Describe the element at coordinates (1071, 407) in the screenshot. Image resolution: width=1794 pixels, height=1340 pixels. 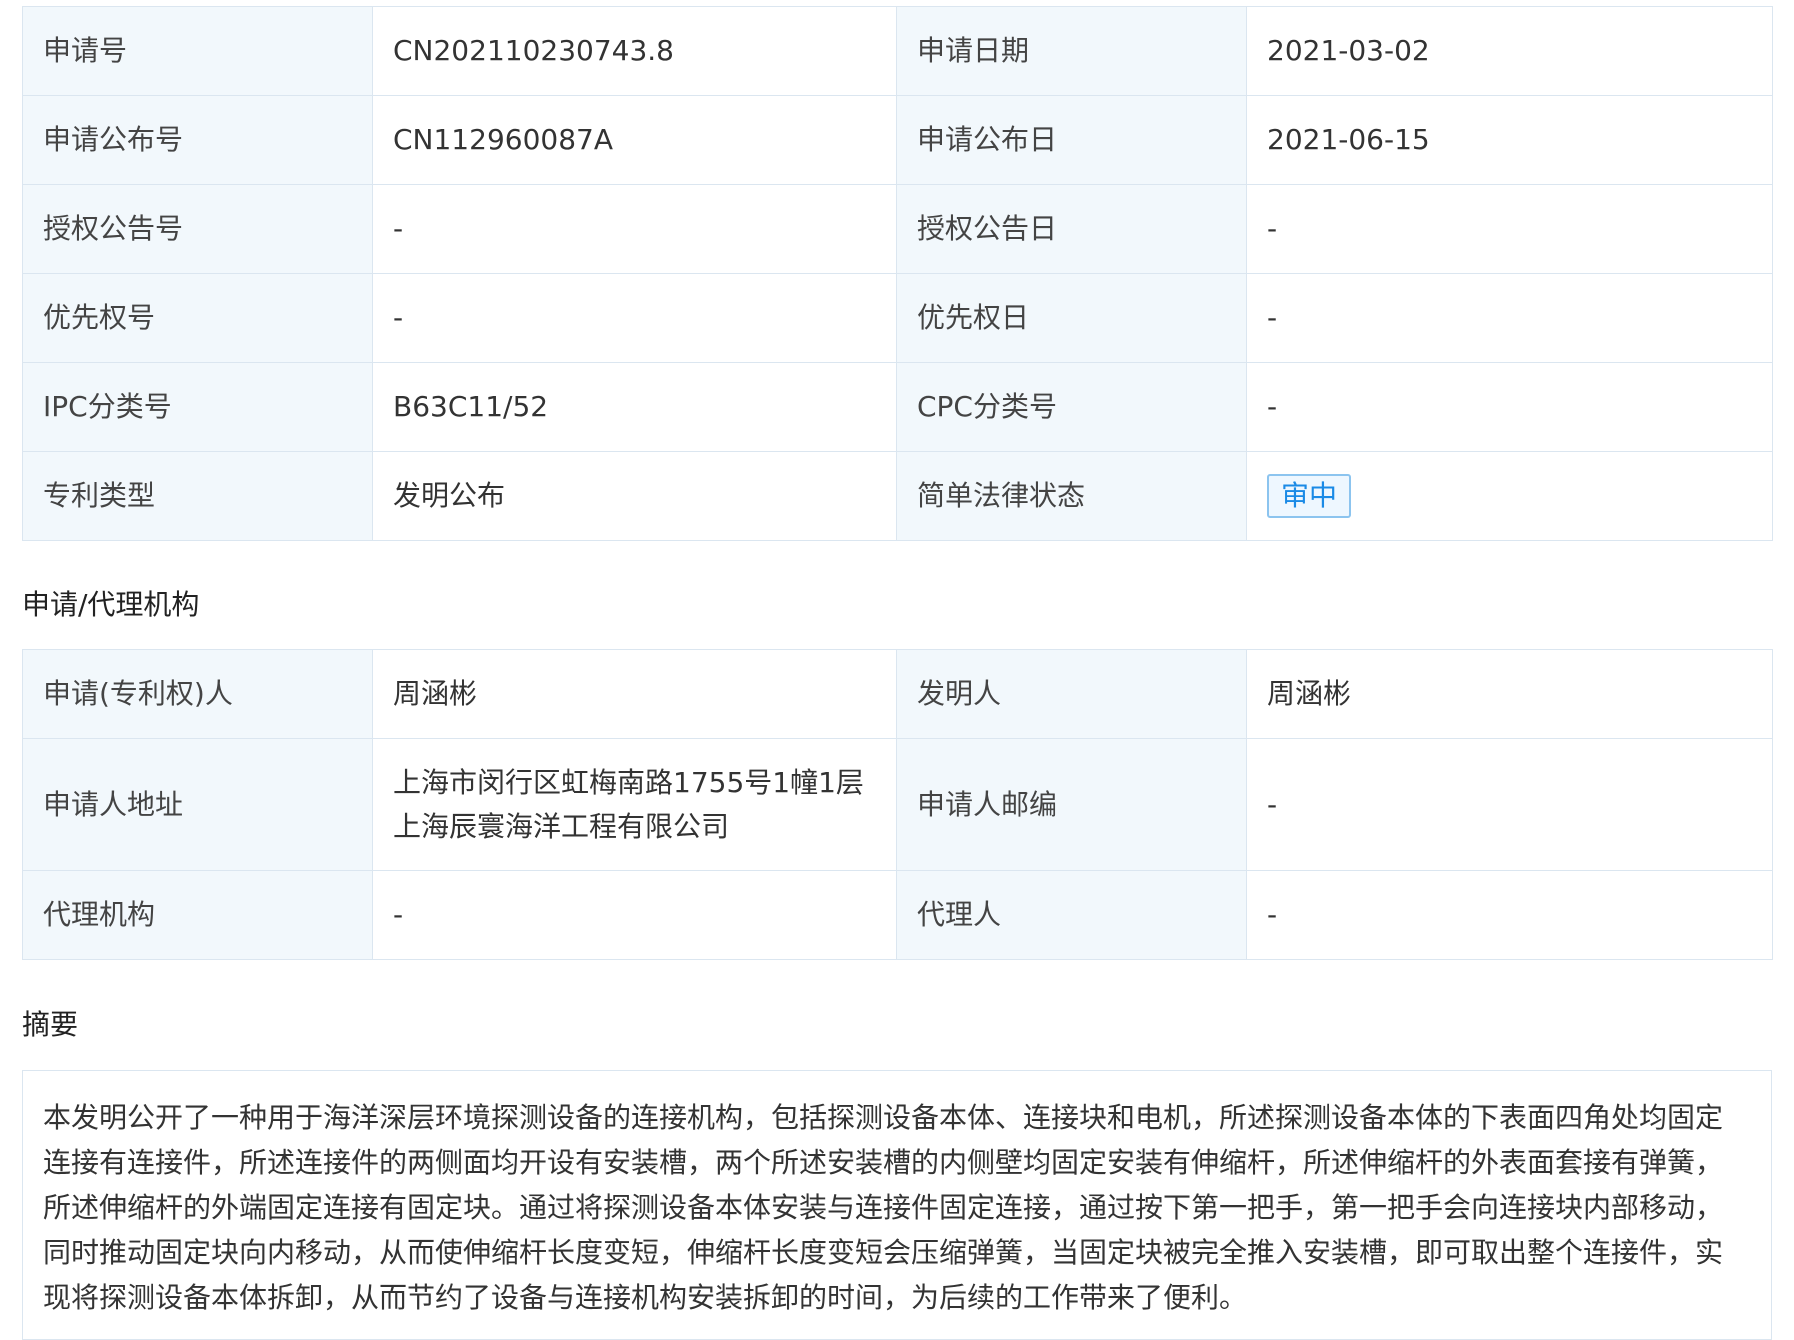
I see `cpc-class-label: CPC分类号` at that location.